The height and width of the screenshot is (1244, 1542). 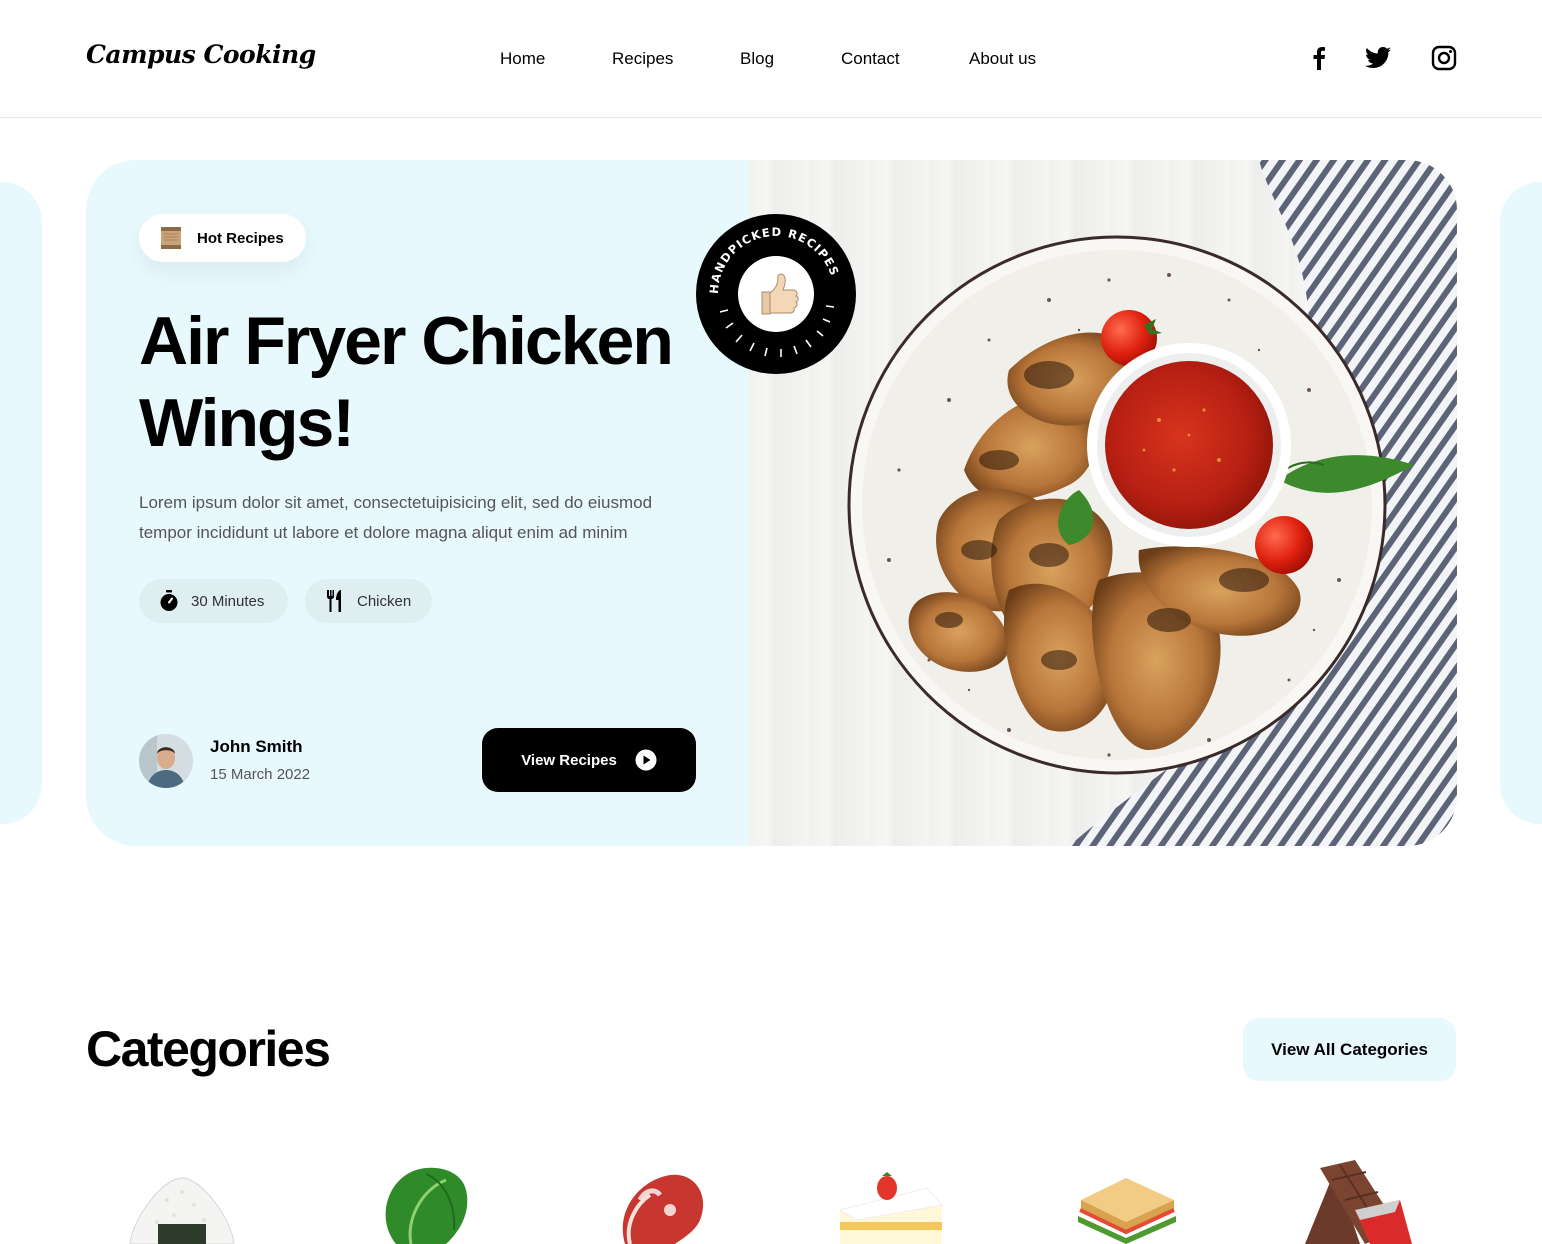 I want to click on nav-blog: Blog, so click(x=757, y=59).